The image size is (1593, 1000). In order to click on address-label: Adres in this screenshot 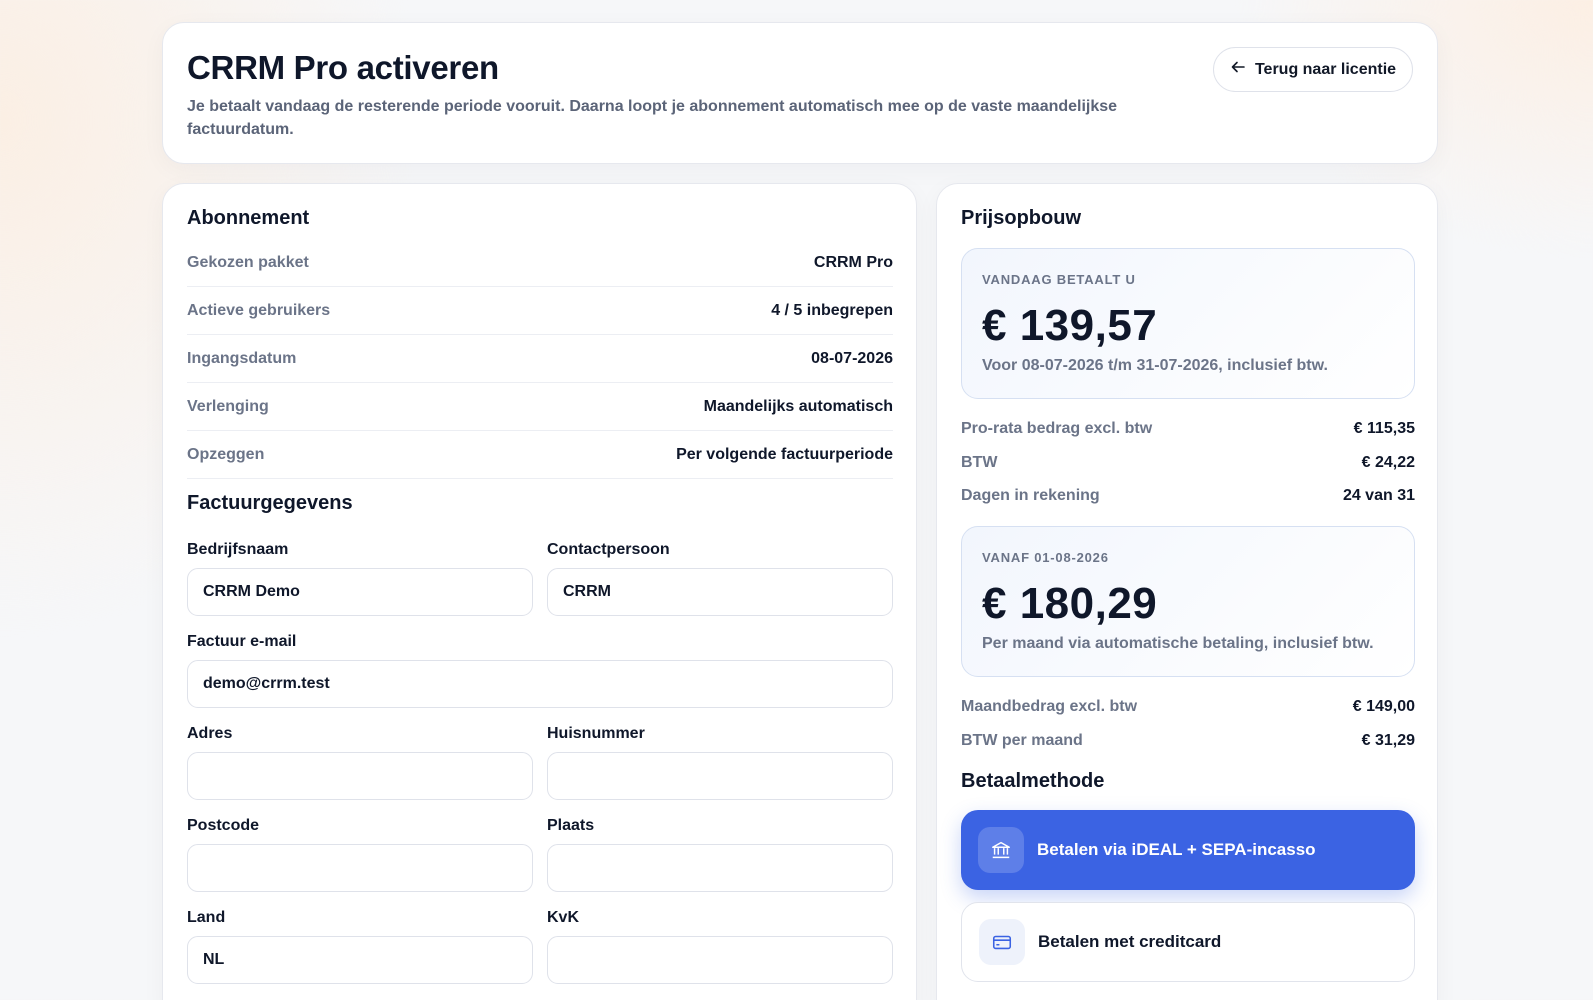, I will do `click(210, 733)`.